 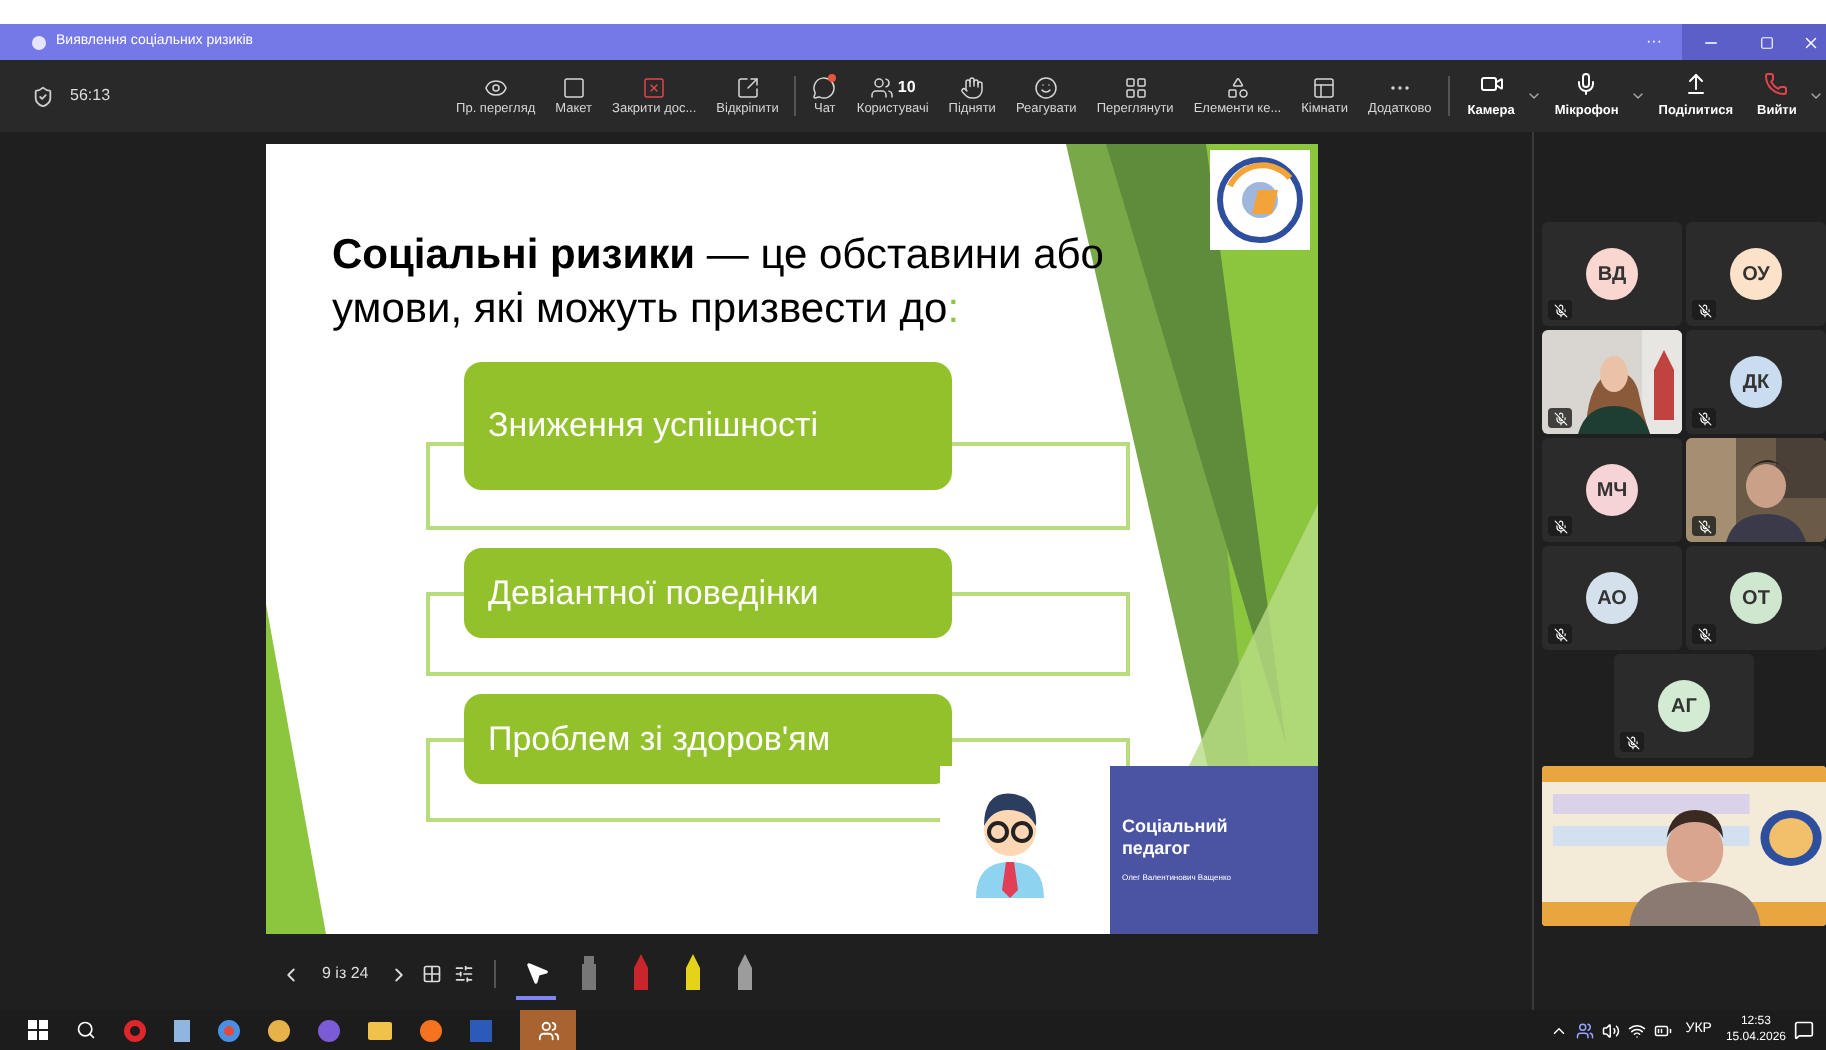 What do you see at coordinates (1654, 42) in the screenshot?
I see `more-button: ···` at bounding box center [1654, 42].